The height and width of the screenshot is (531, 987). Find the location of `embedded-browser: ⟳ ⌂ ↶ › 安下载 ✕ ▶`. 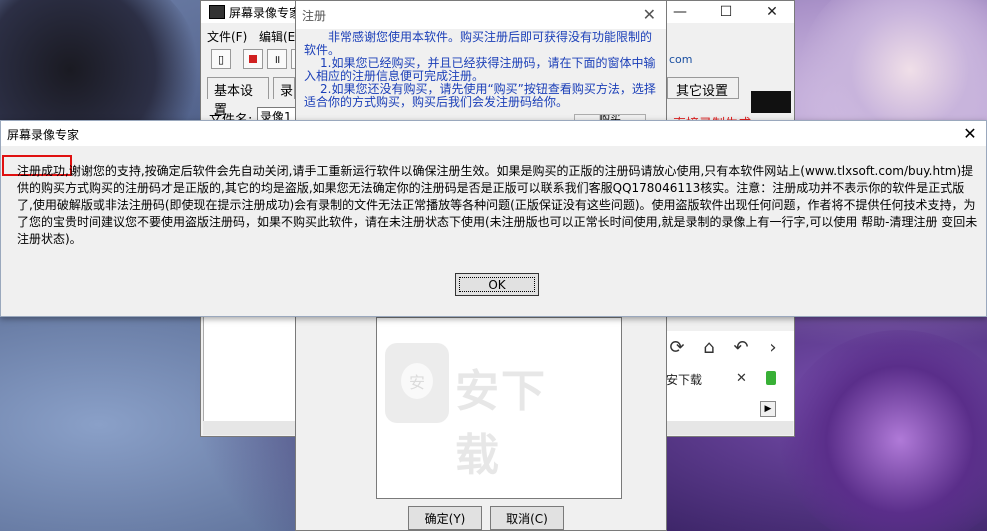

embedded-browser: ⟳ ⌂ ↶ › 安下载 ✕ ▶ is located at coordinates (727, 376).